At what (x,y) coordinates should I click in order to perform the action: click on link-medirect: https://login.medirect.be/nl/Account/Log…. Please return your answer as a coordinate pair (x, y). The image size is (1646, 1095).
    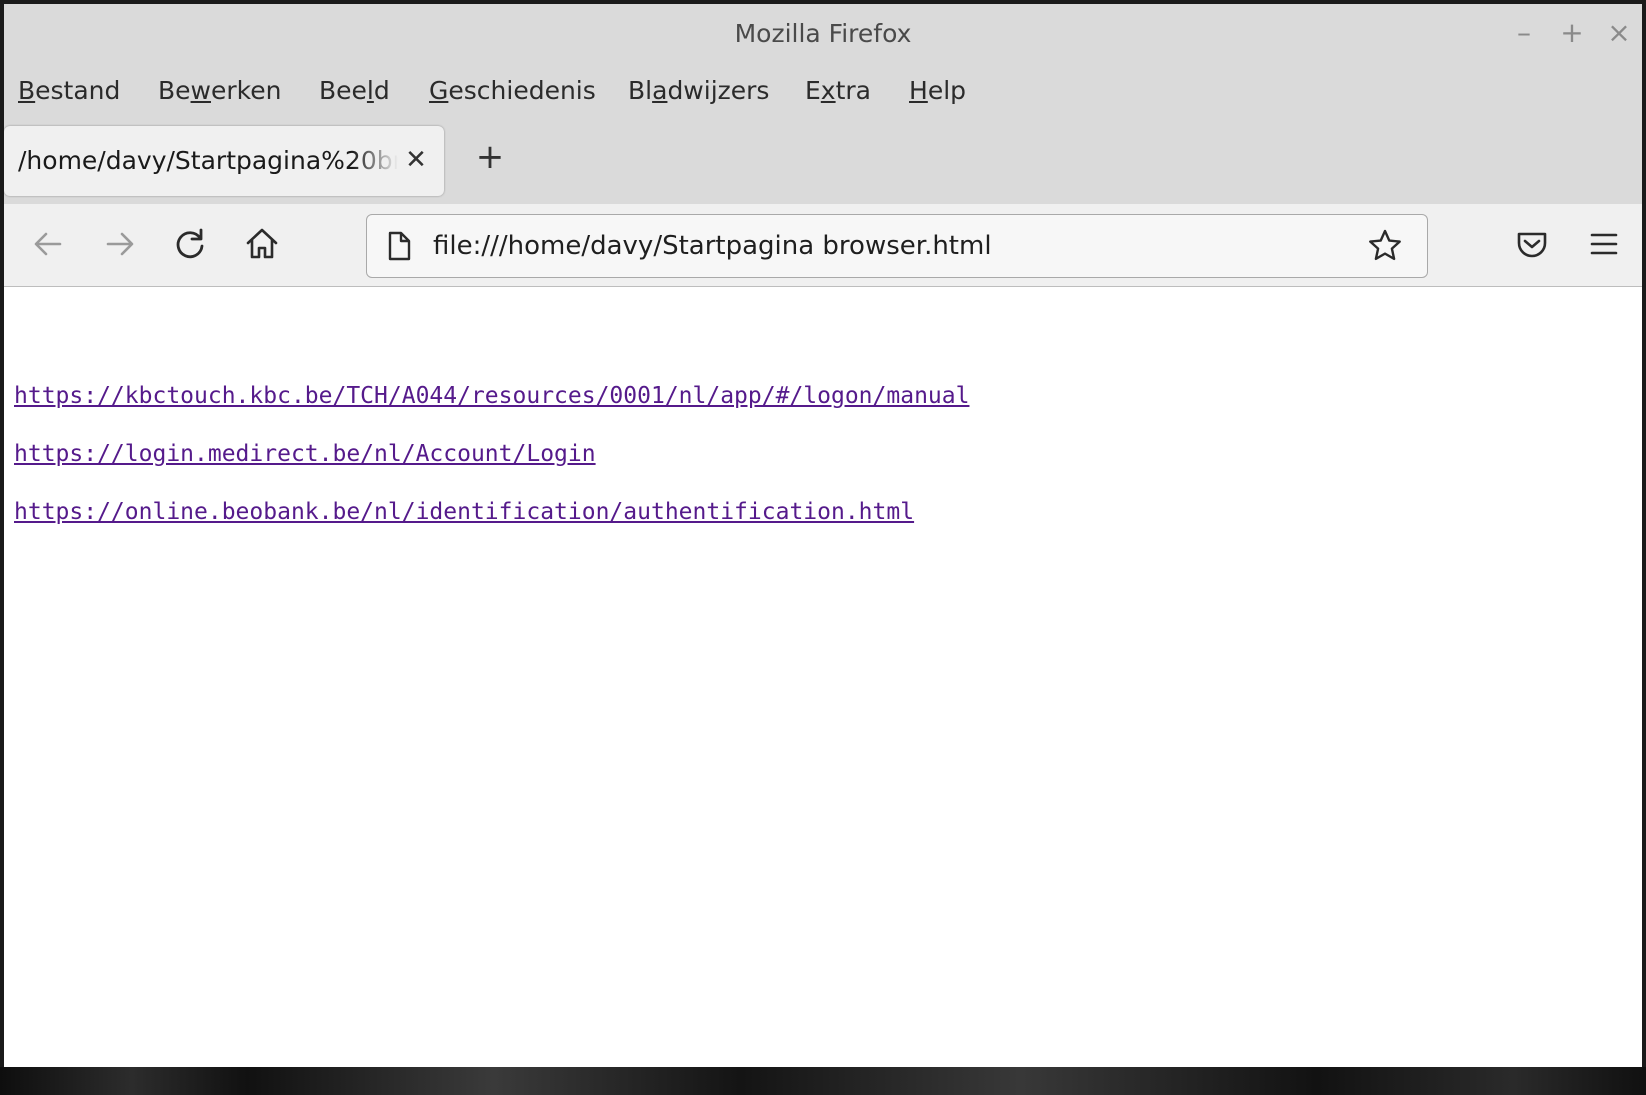
    Looking at the image, I should click on (491, 454).